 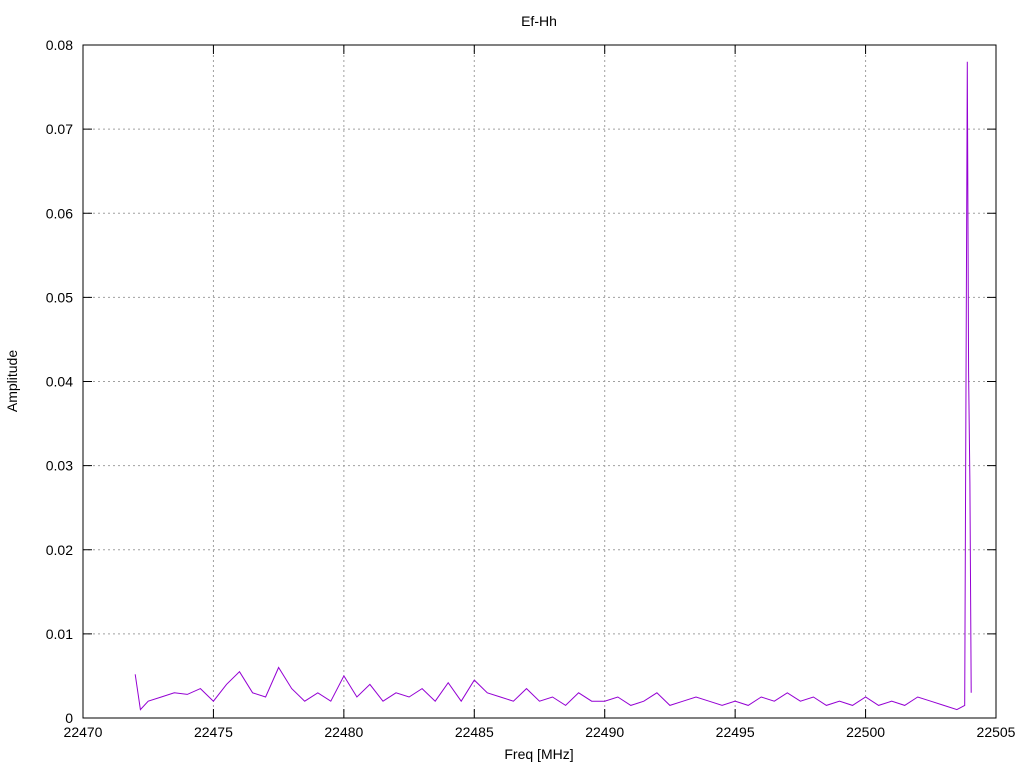 I want to click on y-tick-label: 0.03, so click(x=59, y=466).